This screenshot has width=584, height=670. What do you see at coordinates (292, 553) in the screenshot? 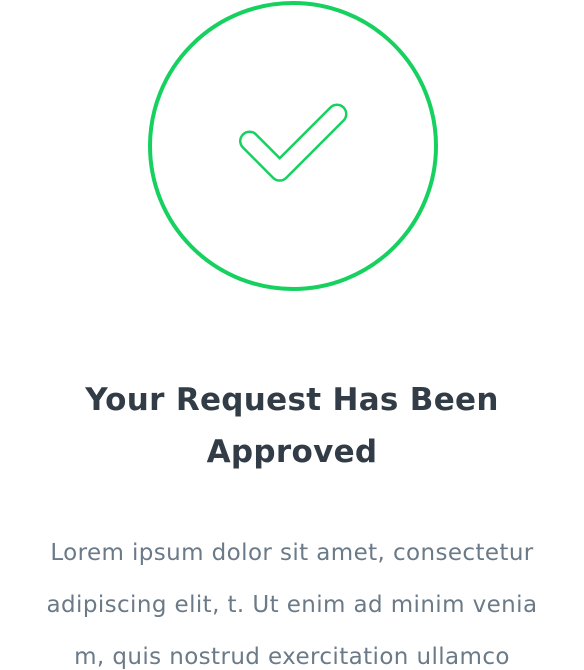
I see `description-line: Lorem ipsum dolor sit amet, consectetur` at bounding box center [292, 553].